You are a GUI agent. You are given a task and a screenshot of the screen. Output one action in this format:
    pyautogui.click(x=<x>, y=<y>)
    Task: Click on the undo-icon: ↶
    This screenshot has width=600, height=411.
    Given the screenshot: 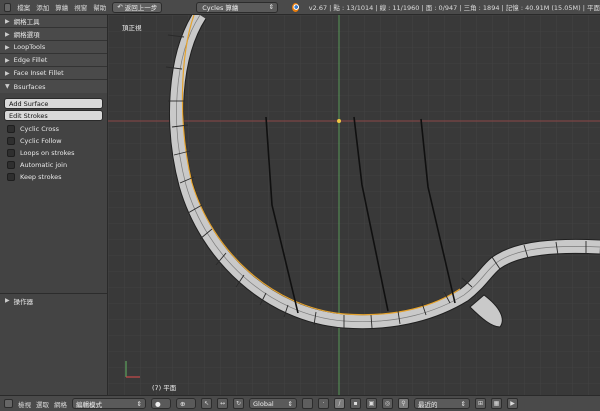 What is the action you would take?
    pyautogui.click(x=120, y=7)
    